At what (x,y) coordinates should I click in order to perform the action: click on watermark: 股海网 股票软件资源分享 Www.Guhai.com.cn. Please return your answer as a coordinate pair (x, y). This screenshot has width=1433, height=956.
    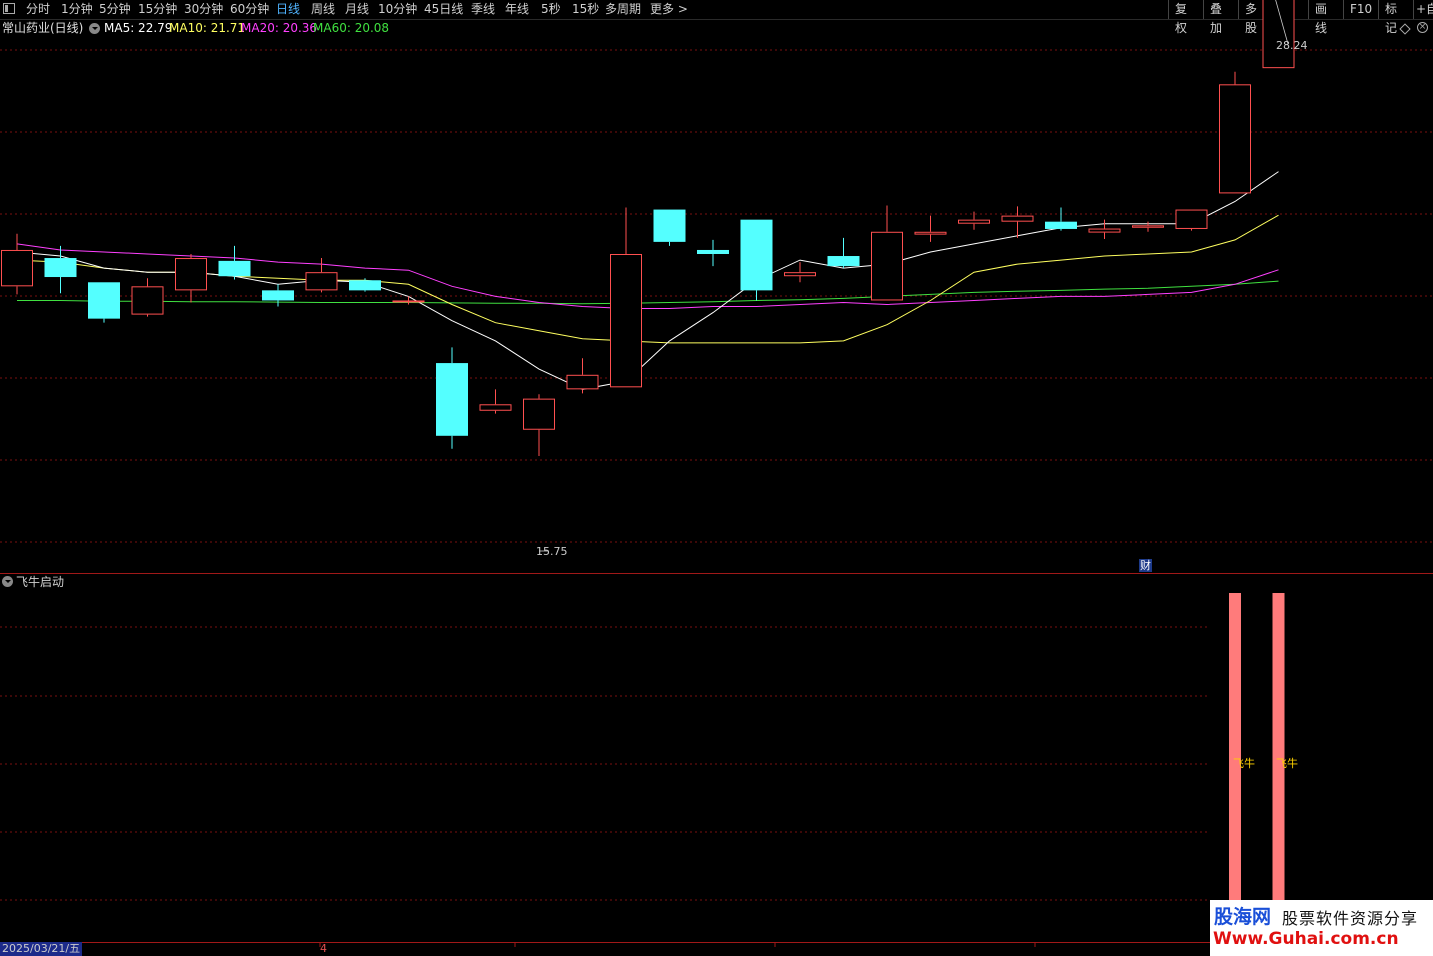
    Looking at the image, I should click on (1321, 928).